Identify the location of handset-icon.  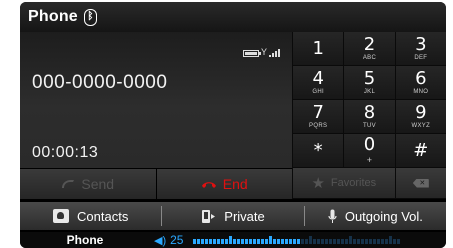
(68, 184).